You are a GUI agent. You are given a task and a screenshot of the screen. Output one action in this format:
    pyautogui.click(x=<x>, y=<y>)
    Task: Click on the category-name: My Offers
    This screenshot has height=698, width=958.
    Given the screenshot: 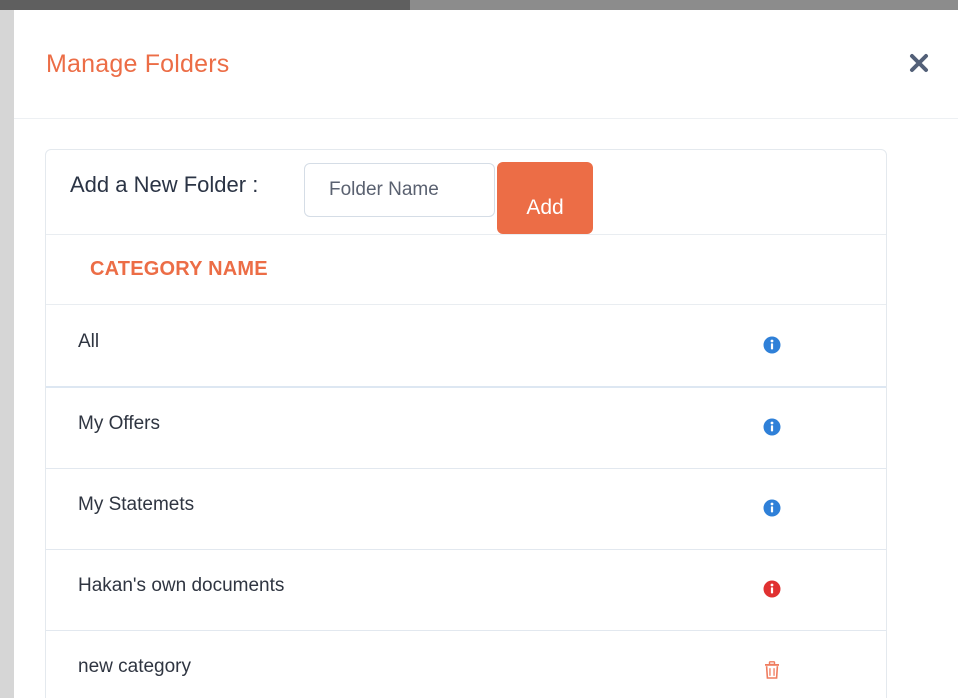 What is the action you would take?
    pyautogui.click(x=119, y=423)
    